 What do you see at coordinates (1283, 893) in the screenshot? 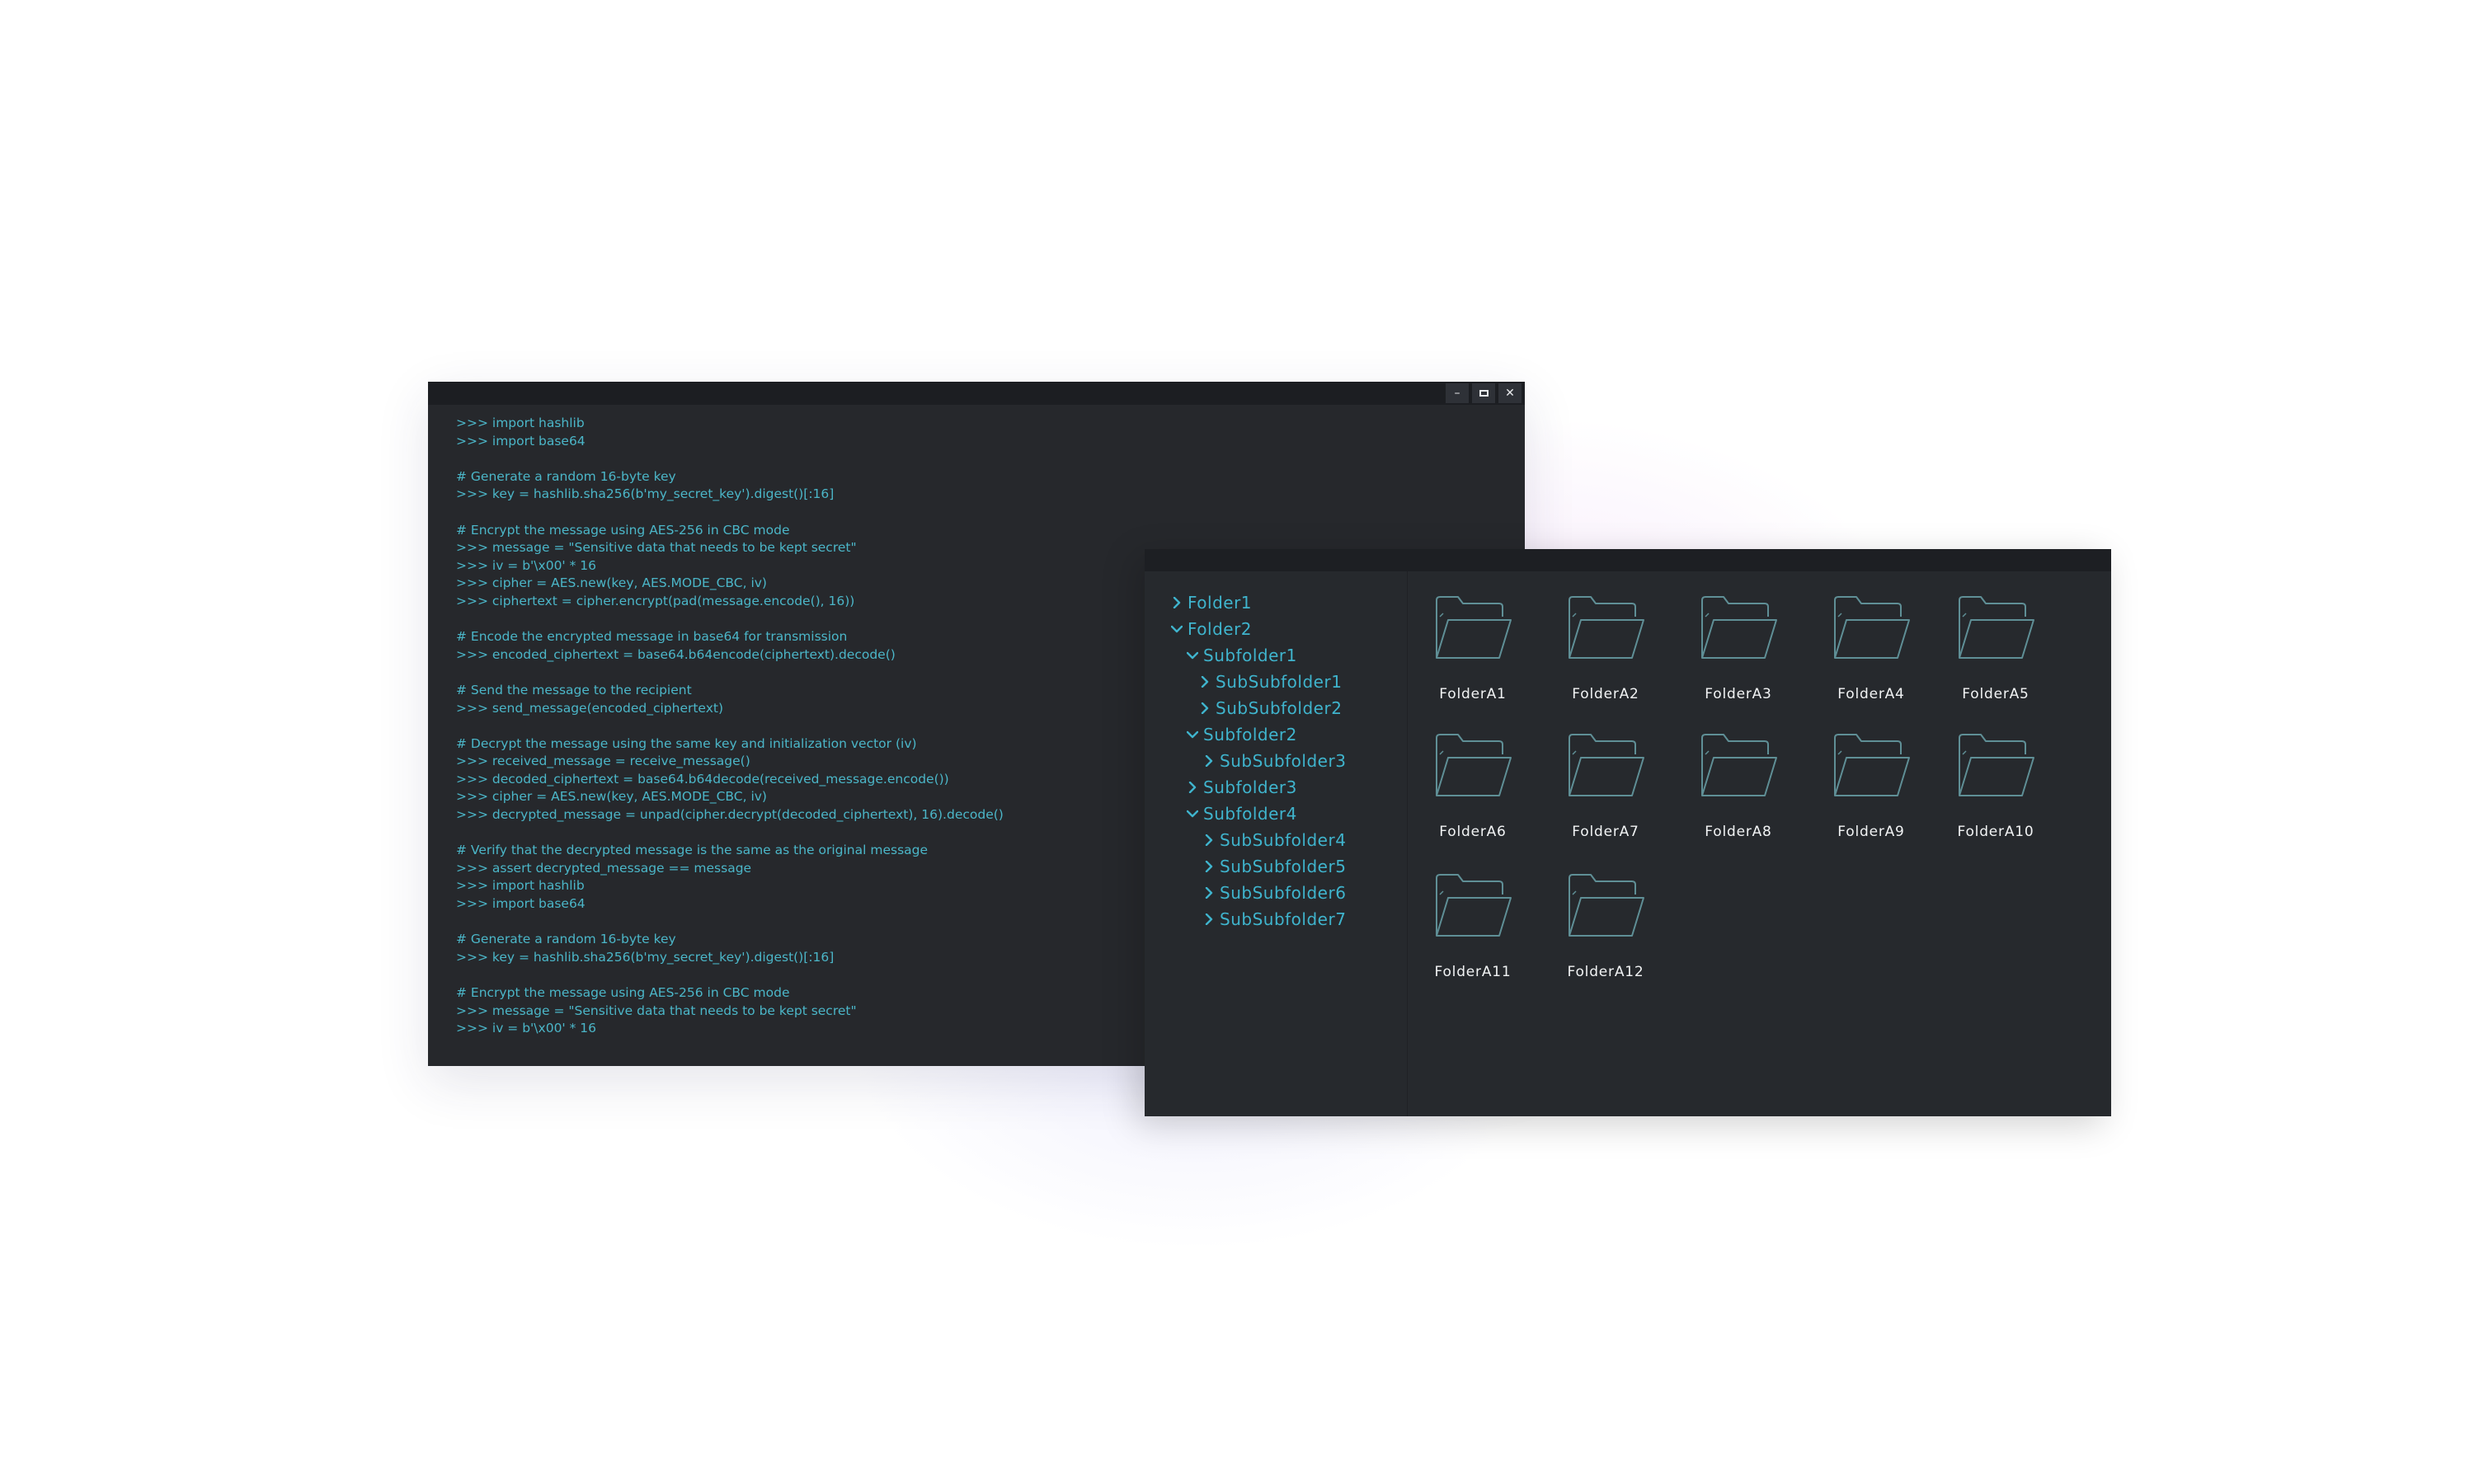
I see `tree-item-label: SubSubfolder6` at bounding box center [1283, 893].